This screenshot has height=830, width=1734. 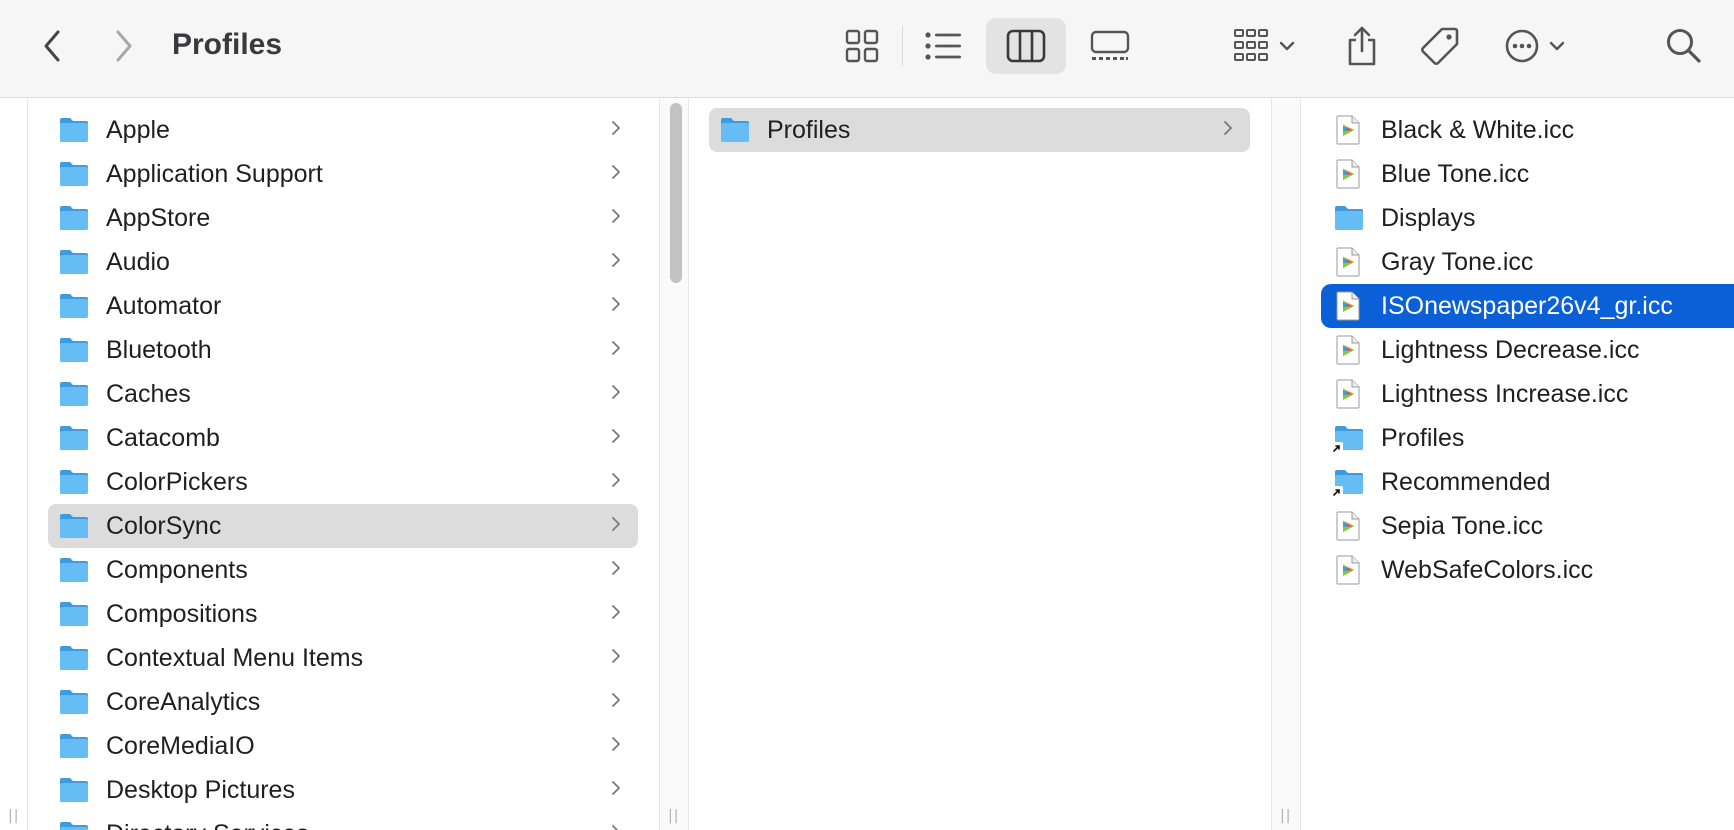 I want to click on back-button, so click(x=52, y=46).